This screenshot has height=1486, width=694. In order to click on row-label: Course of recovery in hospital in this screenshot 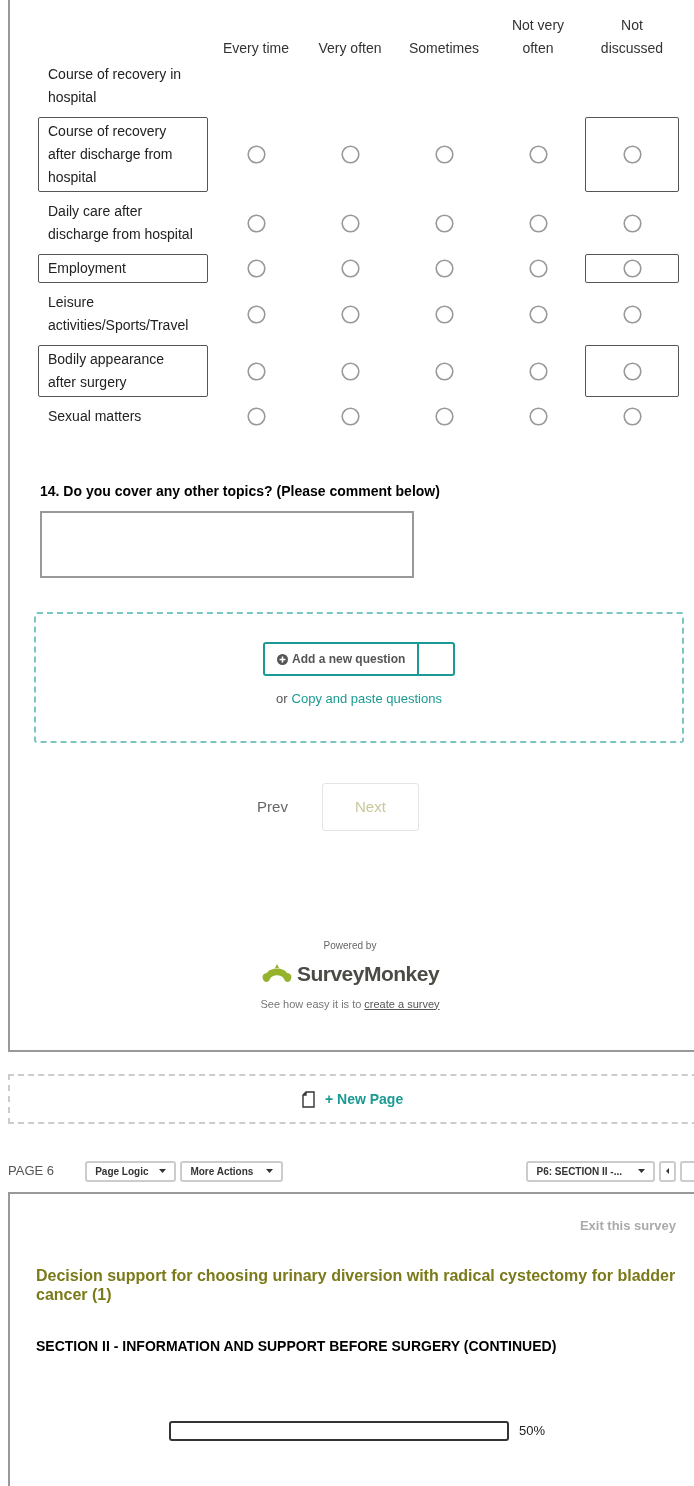, I will do `click(115, 86)`.